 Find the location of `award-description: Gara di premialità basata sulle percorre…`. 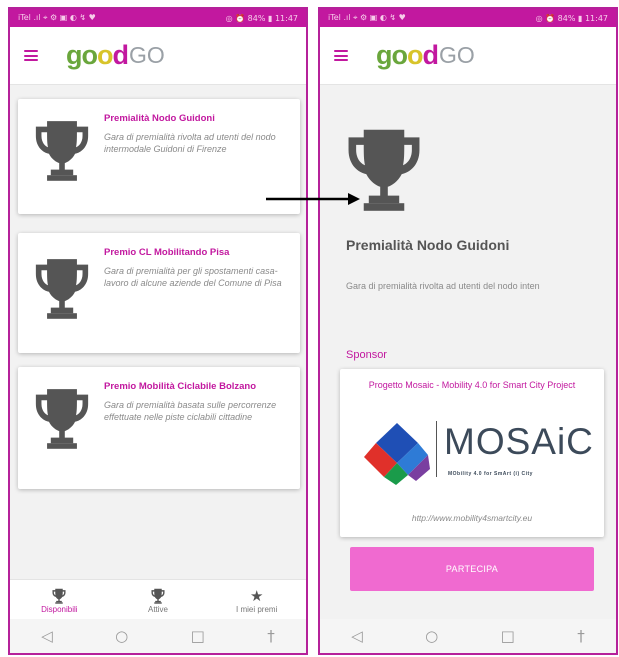

award-description: Gara di premialità basata sulle percorre… is located at coordinates (190, 411).